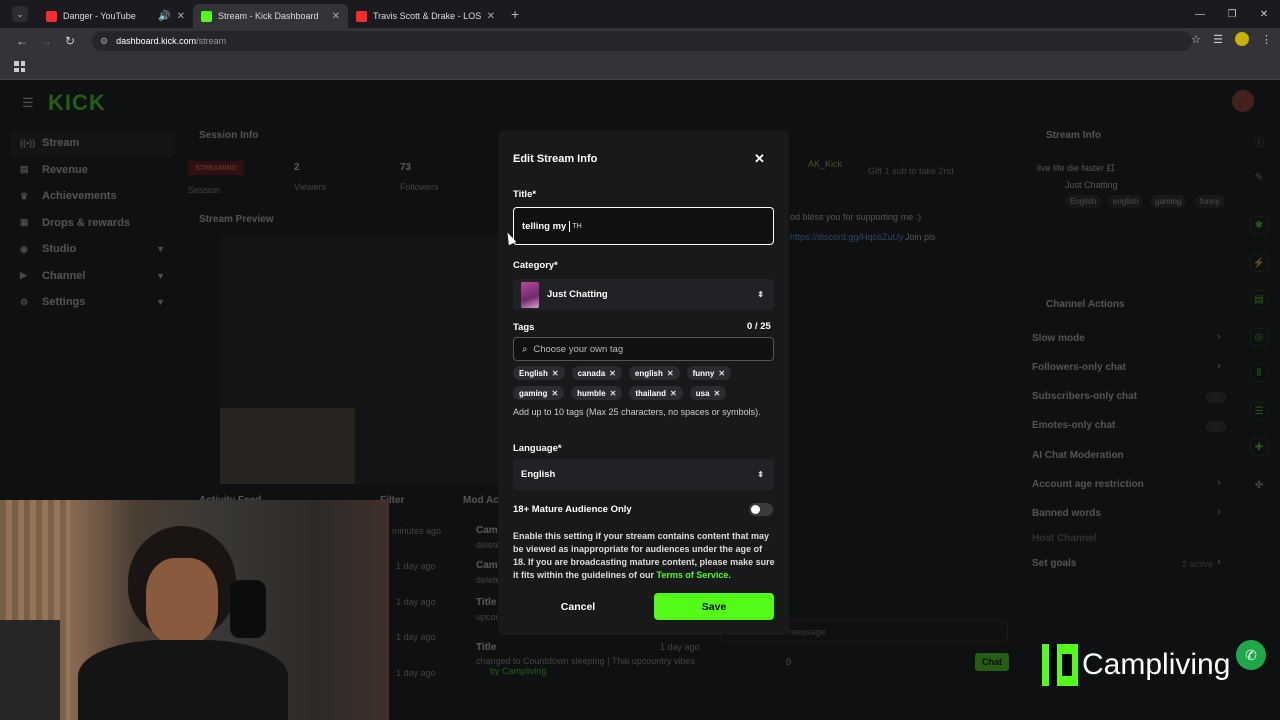 This screenshot has height=720, width=1280. What do you see at coordinates (92, 196) in the screenshot?
I see `sidebar-item-achievements: ♛ Achievements` at bounding box center [92, 196].